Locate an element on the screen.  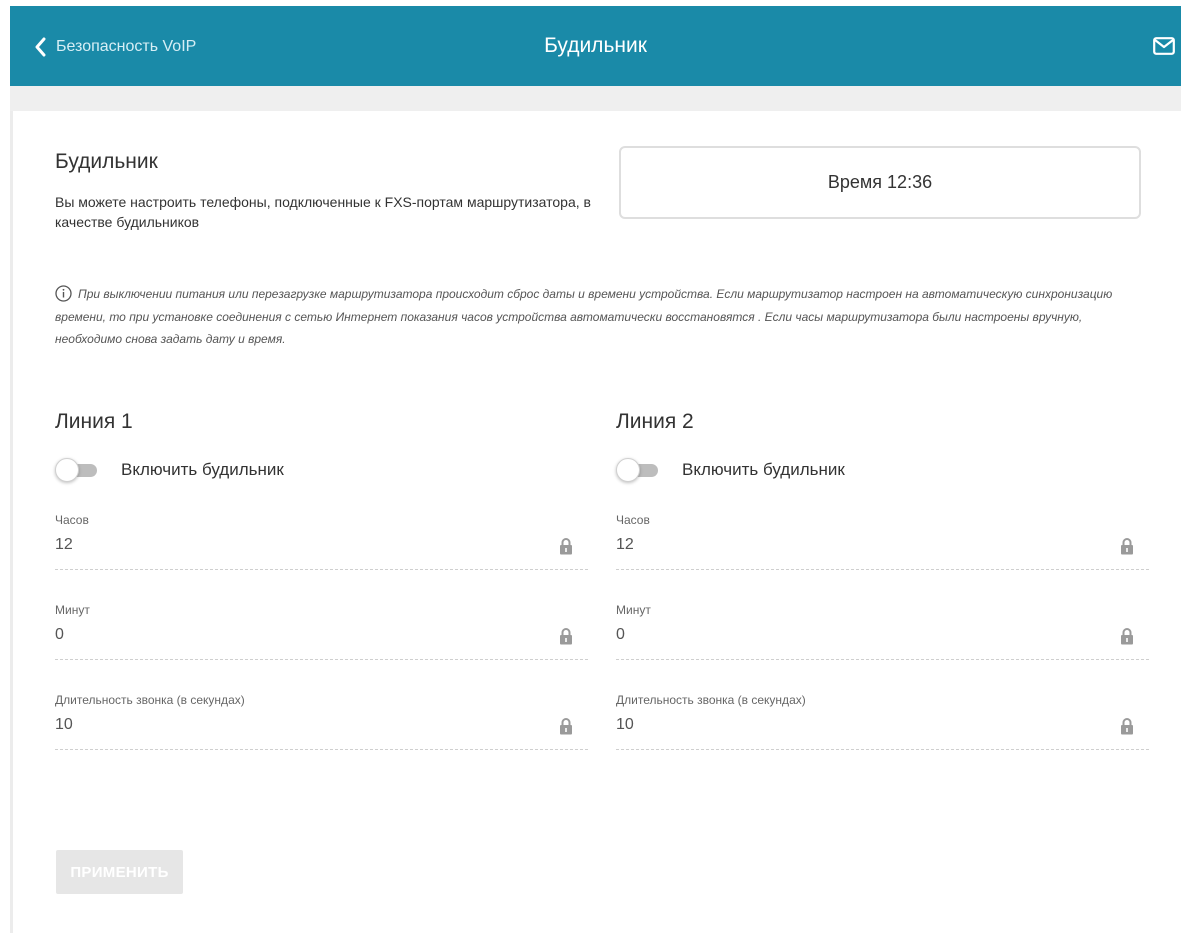
line-1-toggle-label: Включить будильник is located at coordinates (202, 469).